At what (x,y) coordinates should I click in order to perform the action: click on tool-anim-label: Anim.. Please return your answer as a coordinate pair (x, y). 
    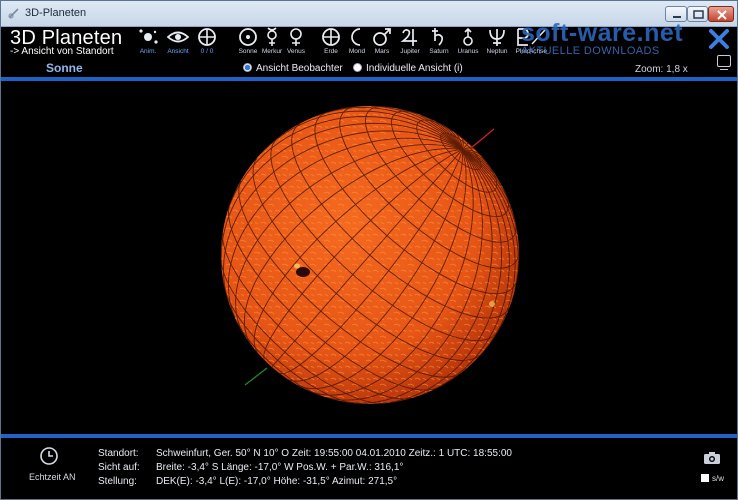
    Looking at the image, I should click on (148, 51).